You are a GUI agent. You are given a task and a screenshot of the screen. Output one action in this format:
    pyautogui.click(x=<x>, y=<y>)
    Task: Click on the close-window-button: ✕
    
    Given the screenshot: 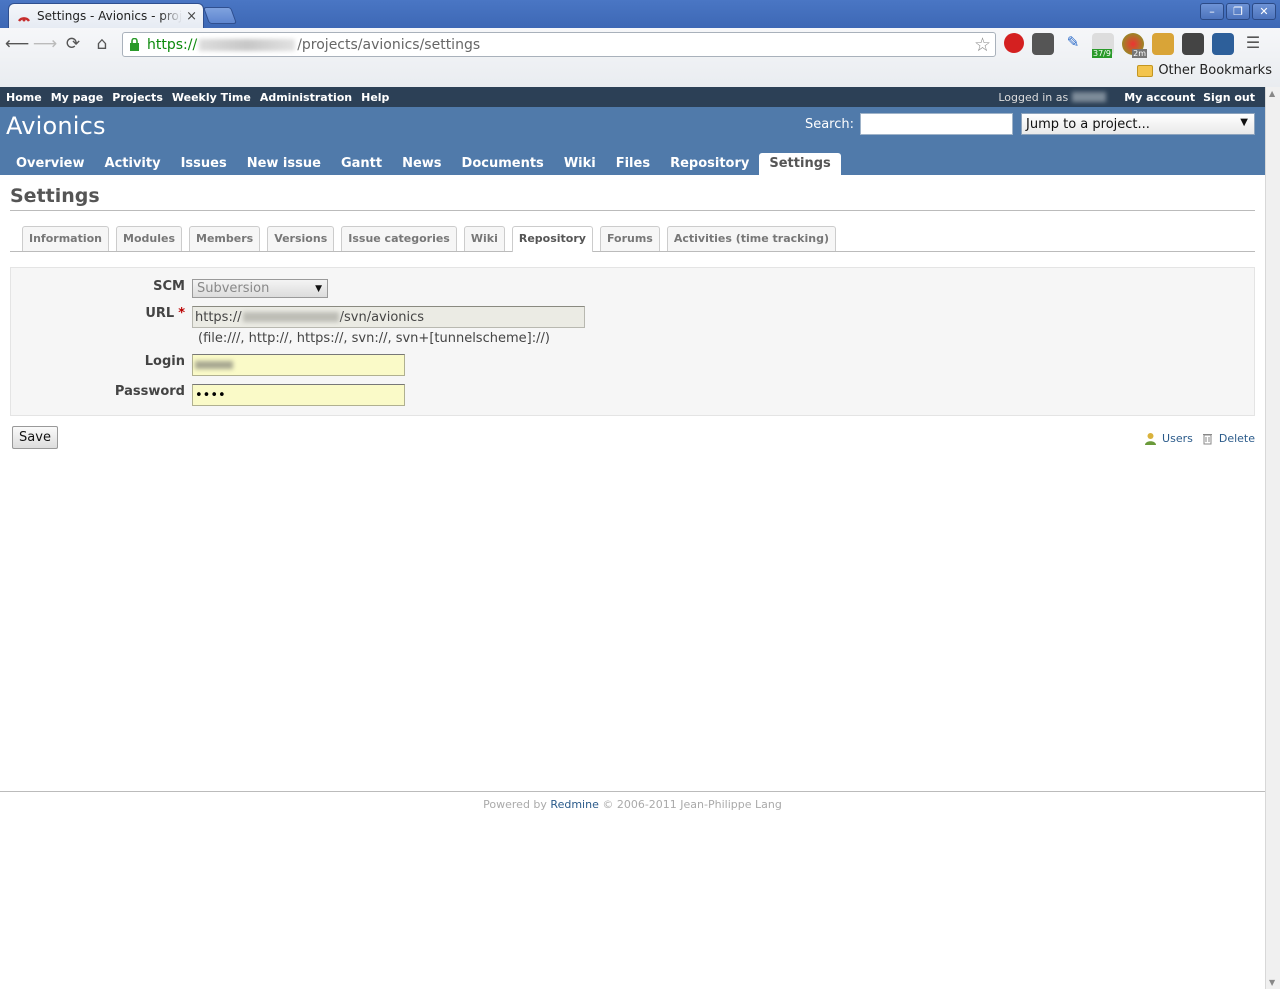 What is the action you would take?
    pyautogui.click(x=1264, y=11)
    